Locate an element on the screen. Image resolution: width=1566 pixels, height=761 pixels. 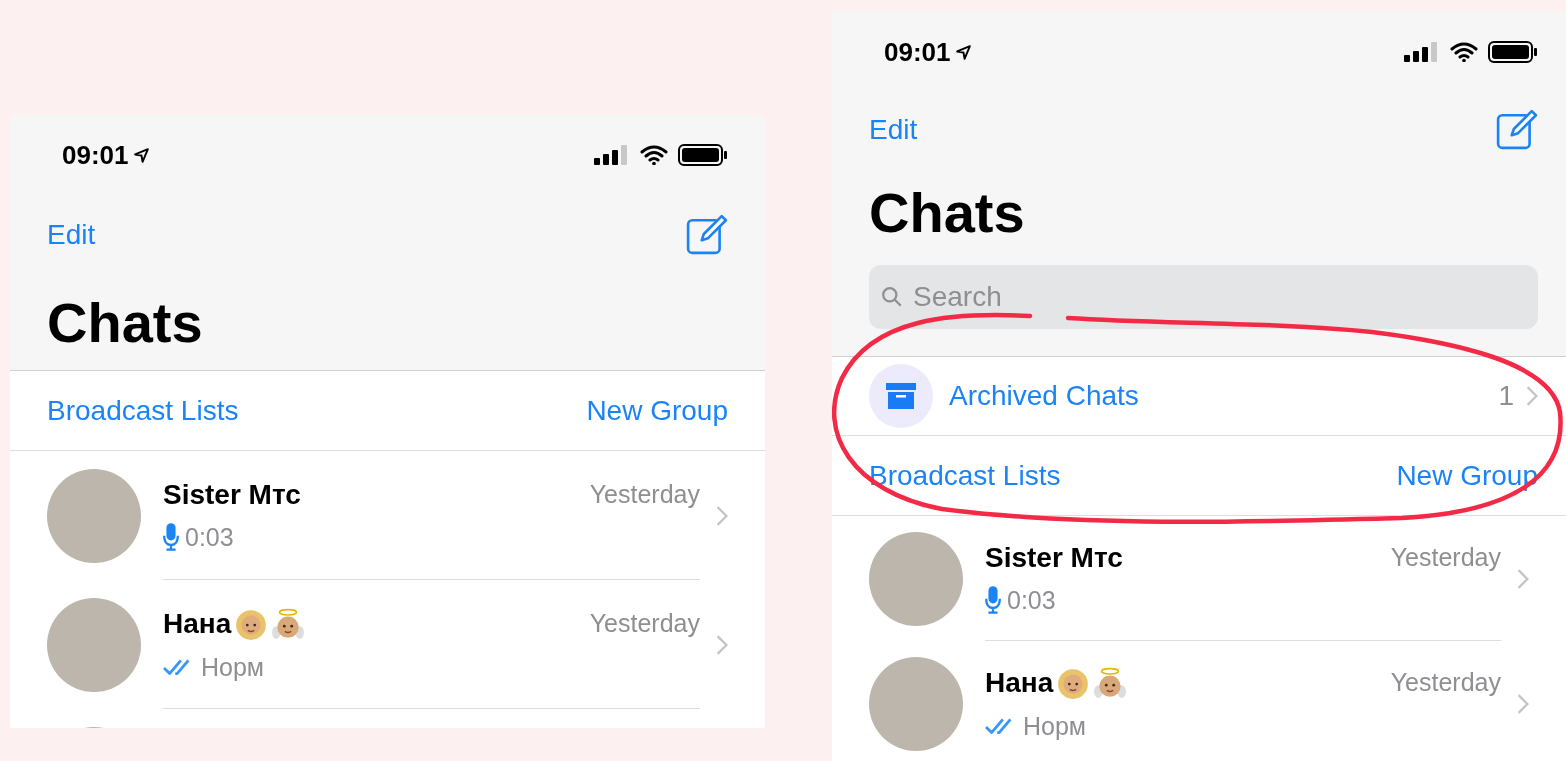
list-action-link: New Group is located at coordinates (657, 410).